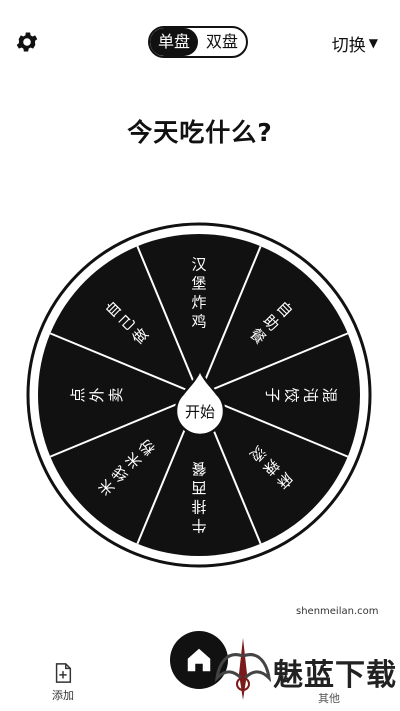  Describe the element at coordinates (200, 132) in the screenshot. I see `page-title: 今天吃什么?` at that location.